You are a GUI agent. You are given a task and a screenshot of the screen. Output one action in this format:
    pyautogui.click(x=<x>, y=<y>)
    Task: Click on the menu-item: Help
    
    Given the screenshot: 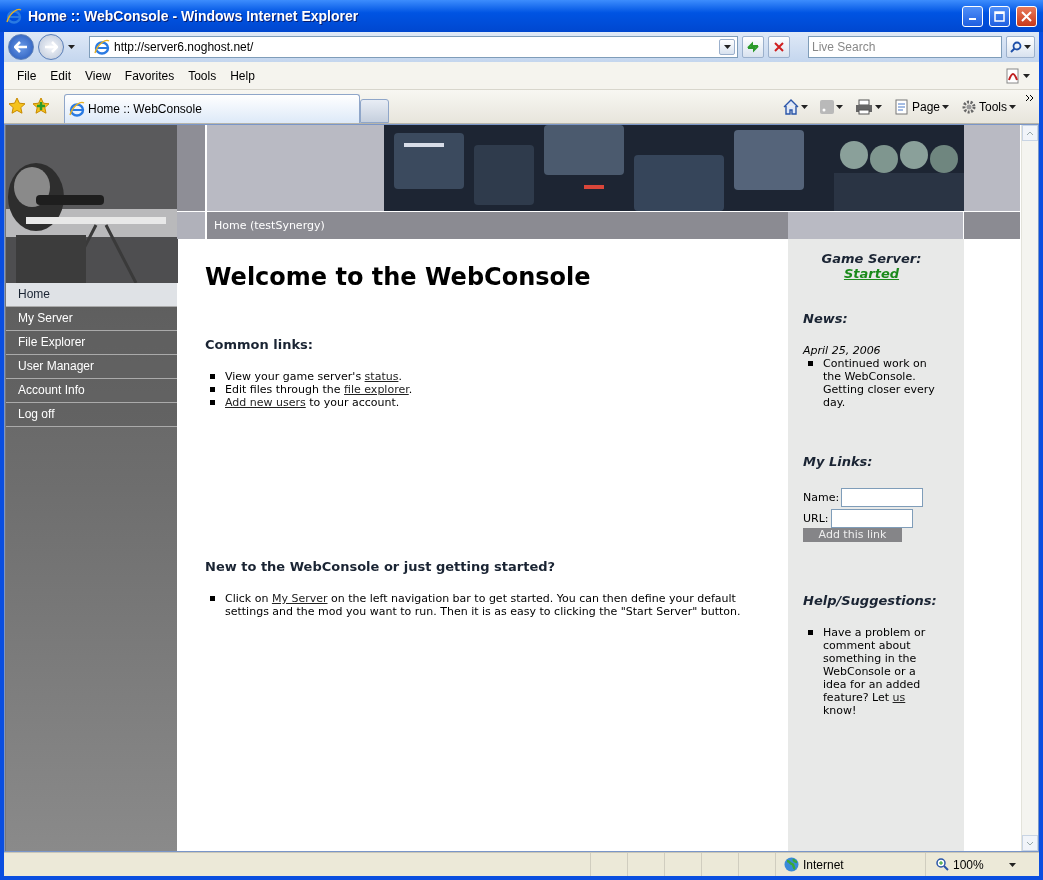 What is the action you would take?
    pyautogui.click(x=242, y=75)
    